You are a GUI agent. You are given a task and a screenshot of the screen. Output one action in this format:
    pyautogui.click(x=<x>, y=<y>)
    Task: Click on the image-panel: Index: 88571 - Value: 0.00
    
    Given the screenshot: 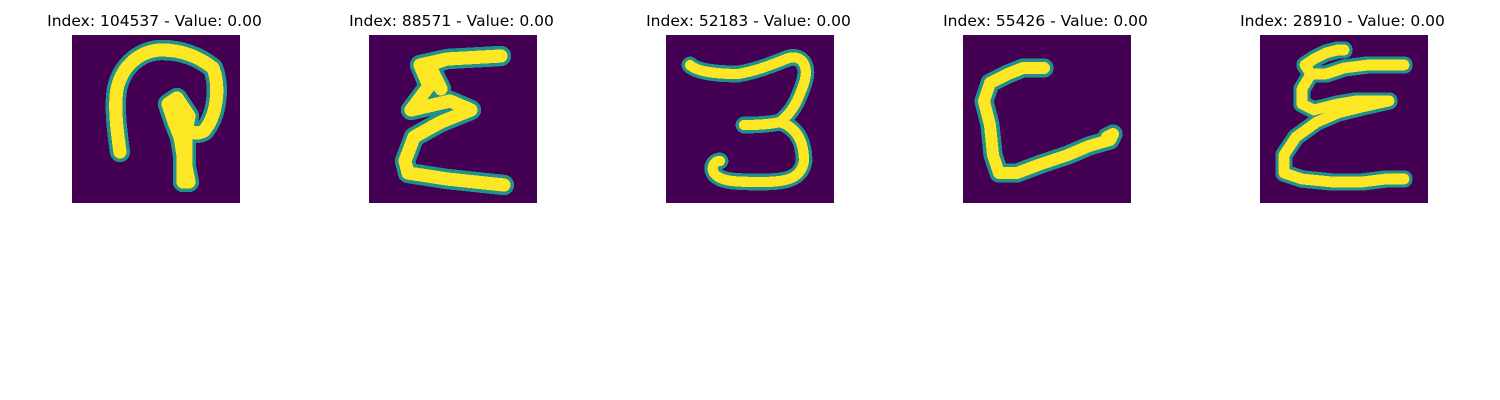 What is the action you would take?
    pyautogui.click(x=451, y=105)
    